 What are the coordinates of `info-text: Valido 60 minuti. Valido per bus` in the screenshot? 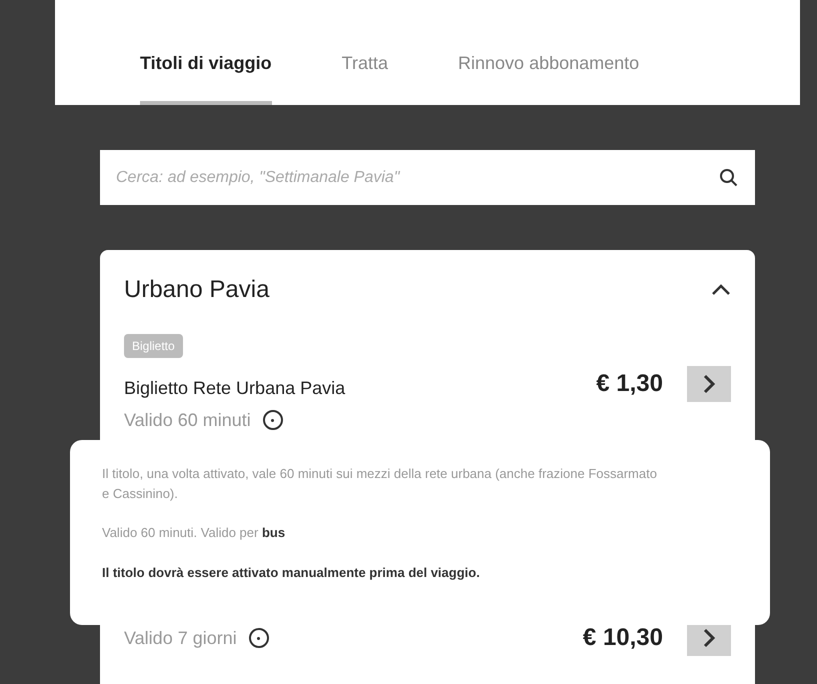 It's located at (194, 533).